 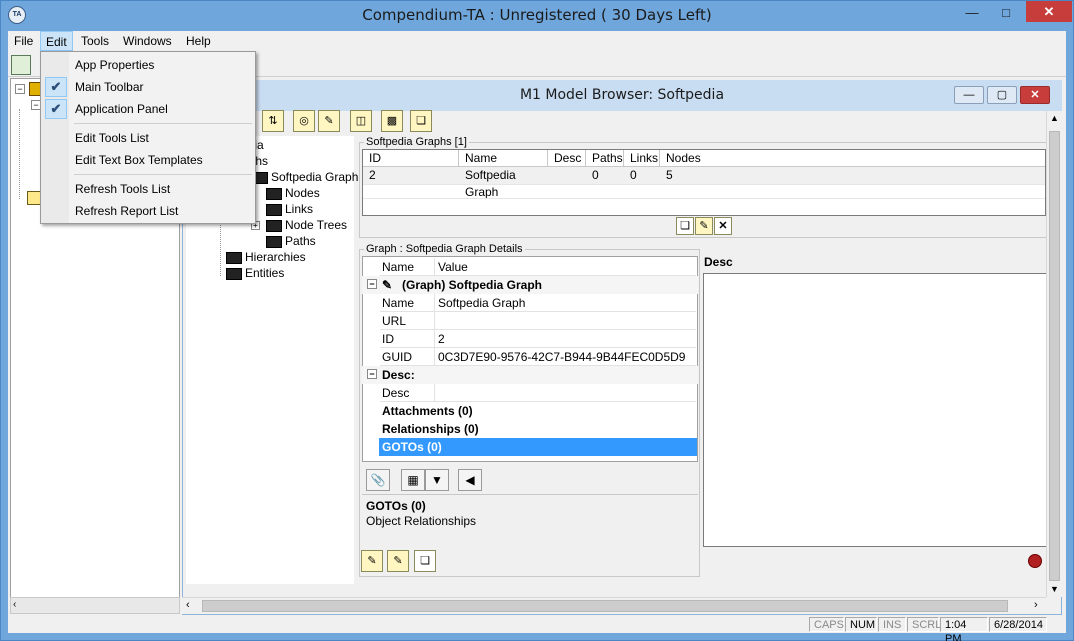 I want to click on child-close-button: ✕, so click(x=1035, y=95).